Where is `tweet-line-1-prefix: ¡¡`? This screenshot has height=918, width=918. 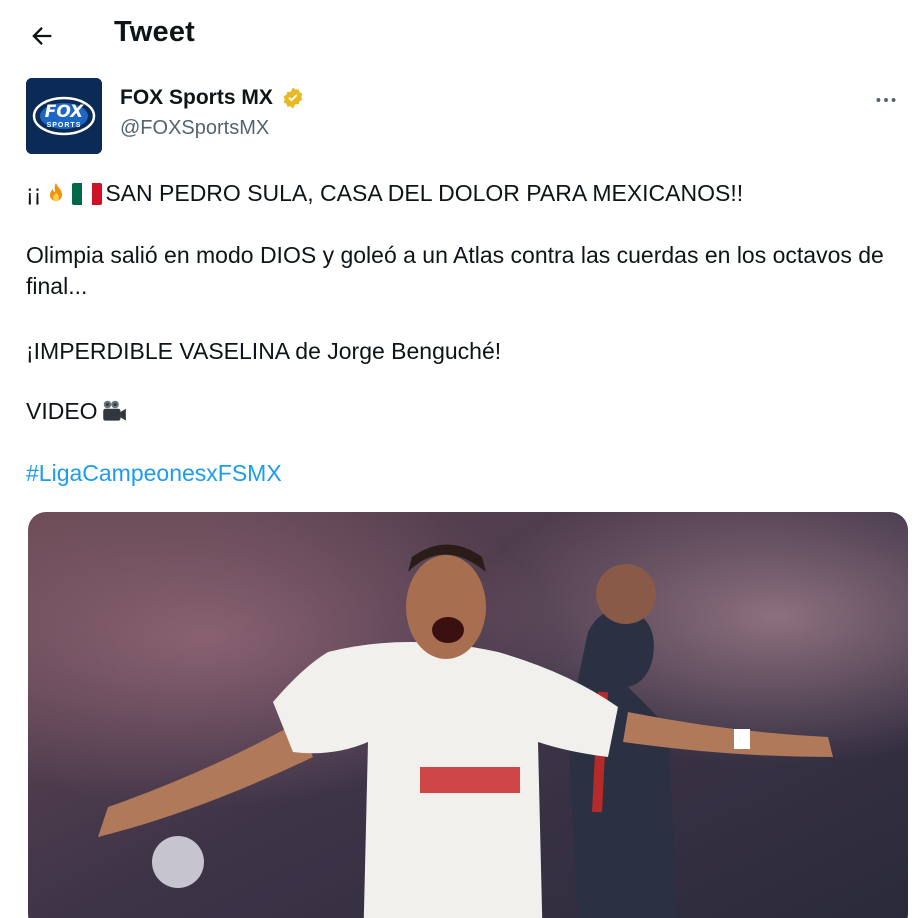
tweet-line-1-prefix: ¡¡ is located at coordinates (34, 193).